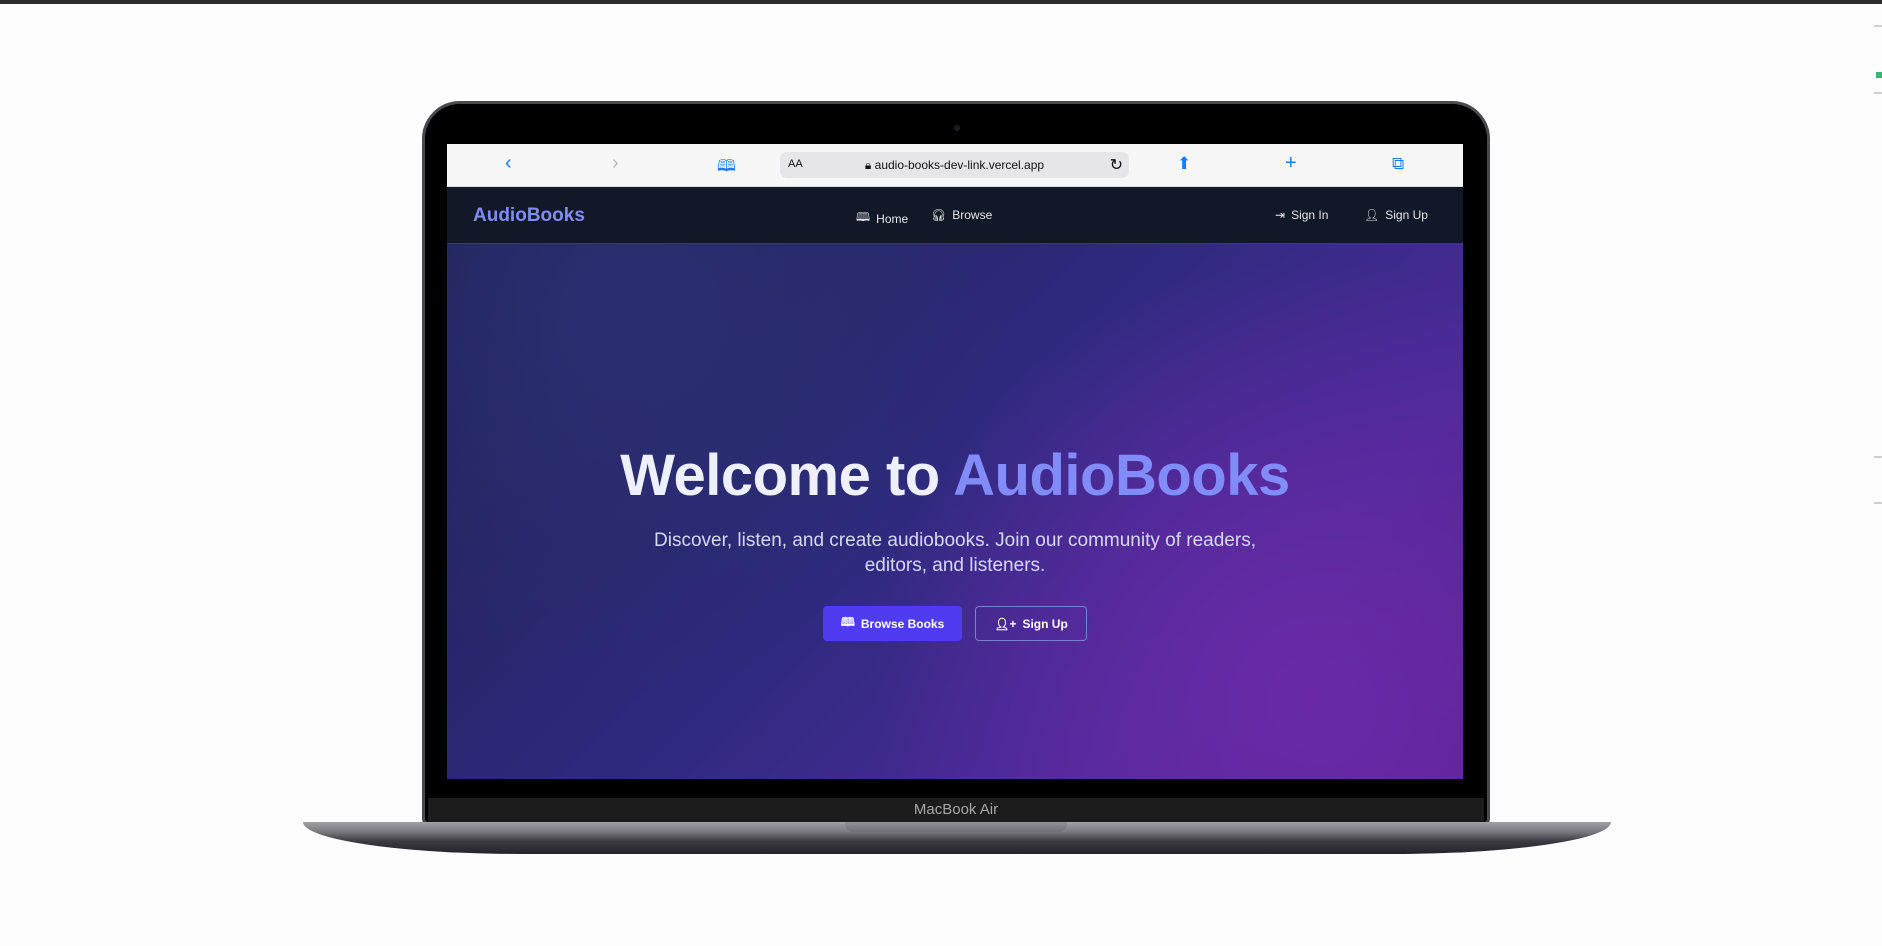 This screenshot has height=946, width=1882. Describe the element at coordinates (1045, 623) in the screenshot. I see `sign-up-label: Sign Up` at that location.